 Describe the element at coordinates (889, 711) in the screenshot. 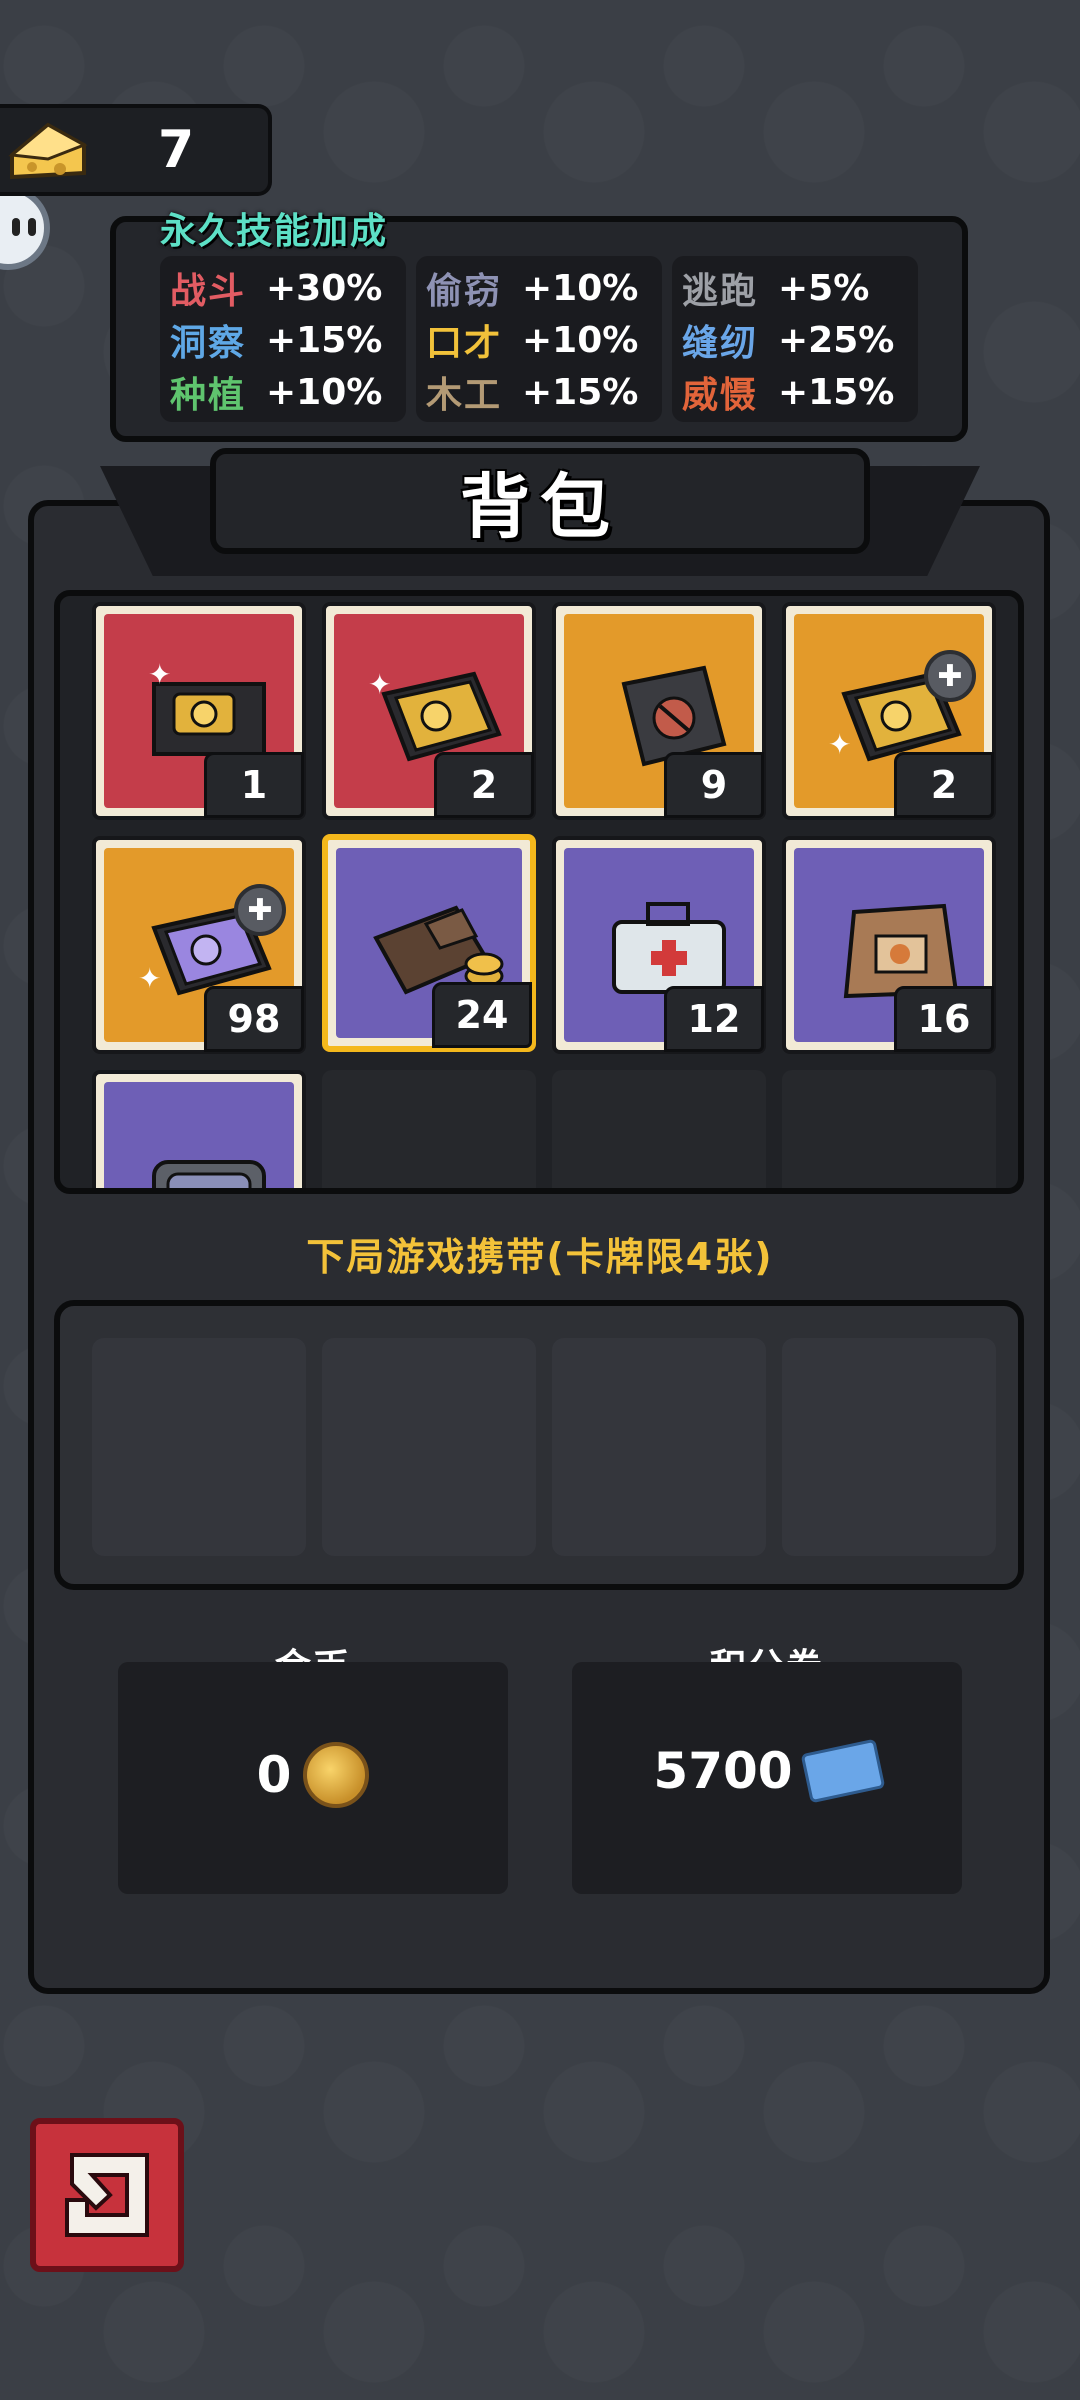

I see `inventory-slot: ✦ ✚ 2` at that location.